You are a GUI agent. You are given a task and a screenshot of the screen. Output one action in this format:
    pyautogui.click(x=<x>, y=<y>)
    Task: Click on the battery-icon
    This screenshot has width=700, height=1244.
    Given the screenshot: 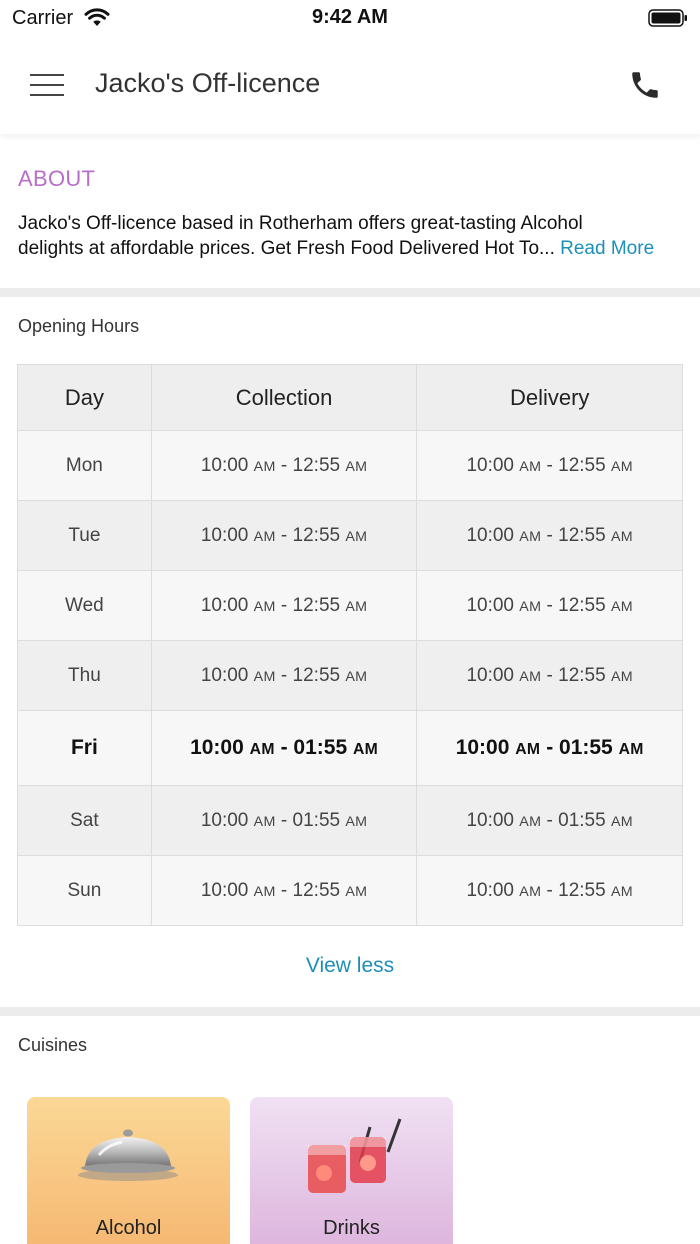 What is the action you would take?
    pyautogui.click(x=667, y=18)
    